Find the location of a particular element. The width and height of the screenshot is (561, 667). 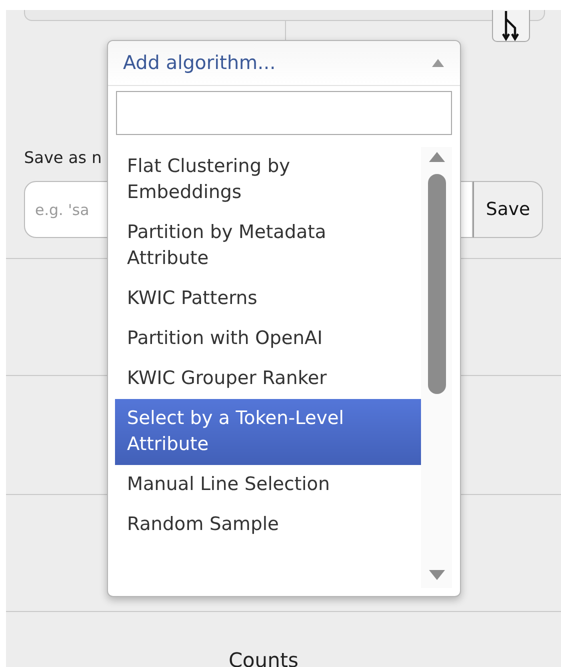

split-button is located at coordinates (511, 26).